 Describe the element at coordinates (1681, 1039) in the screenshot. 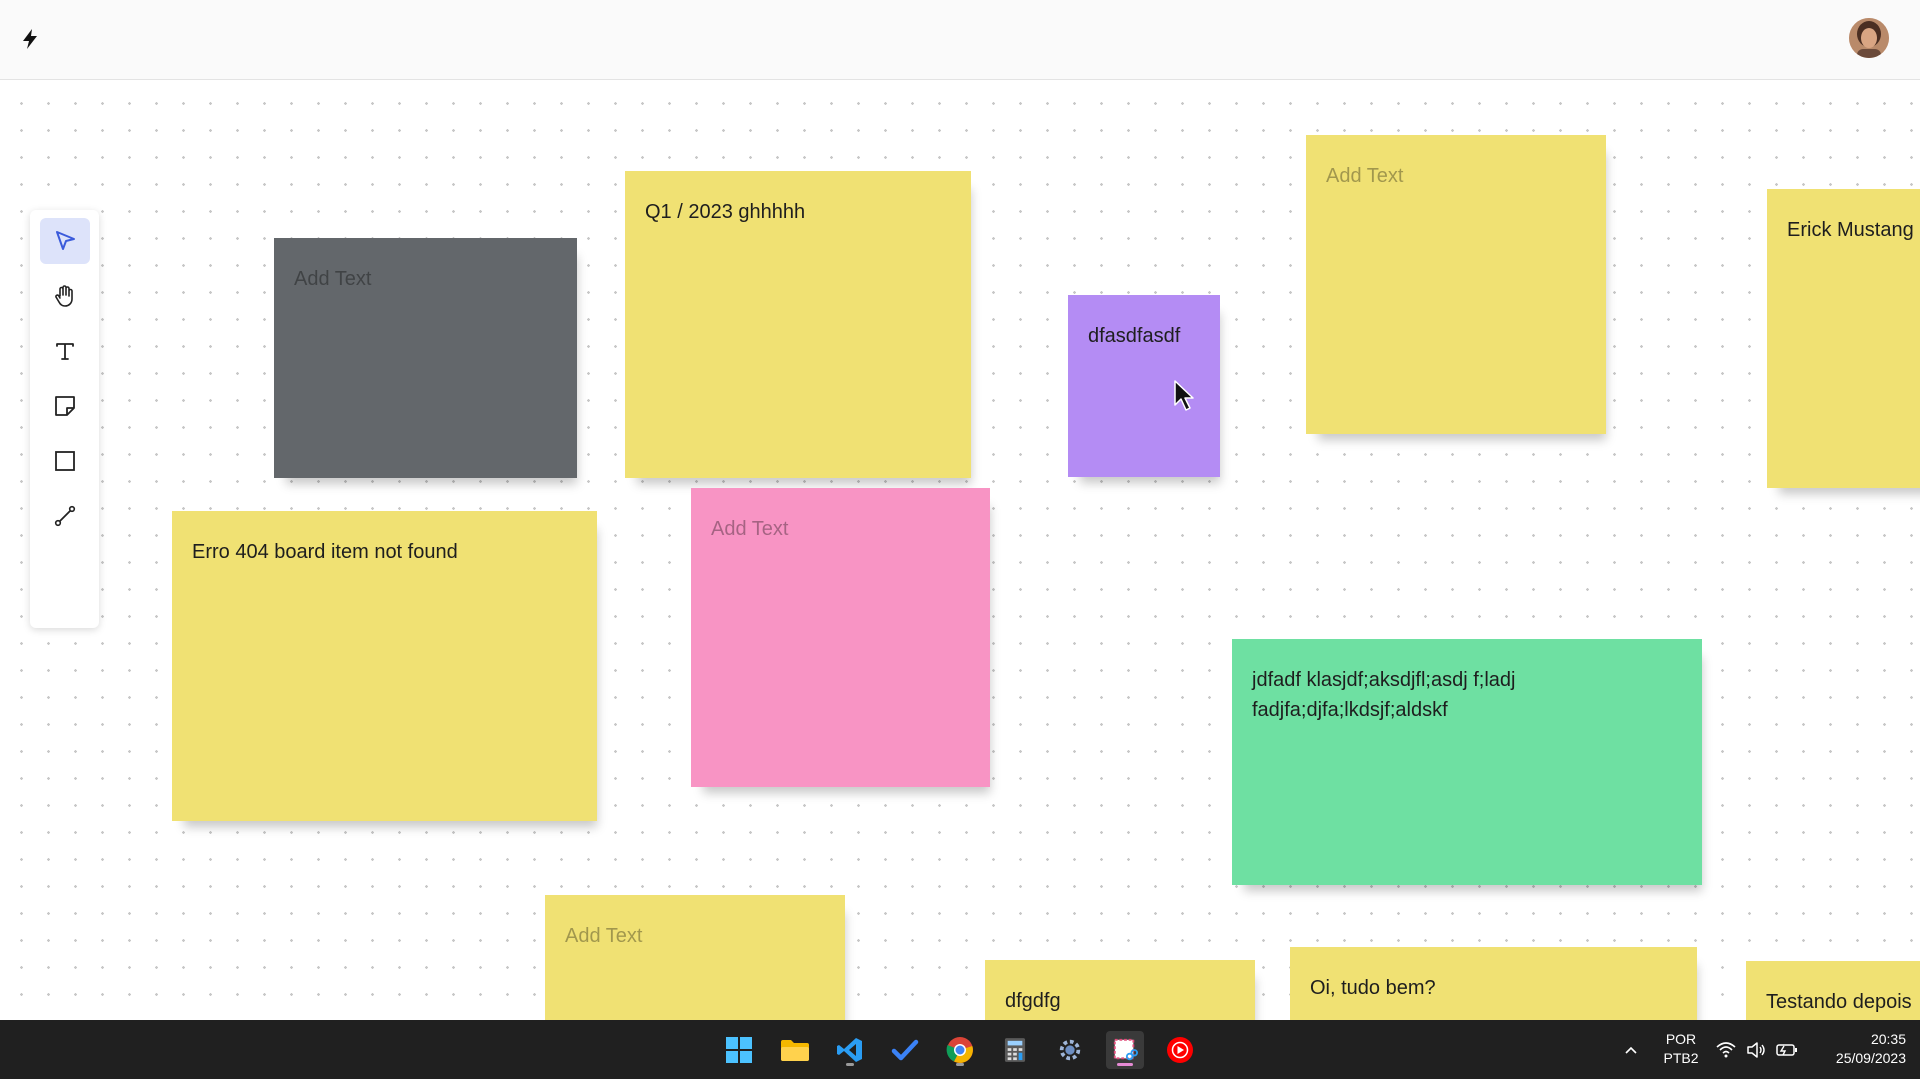

I see `language-code: POR` at that location.